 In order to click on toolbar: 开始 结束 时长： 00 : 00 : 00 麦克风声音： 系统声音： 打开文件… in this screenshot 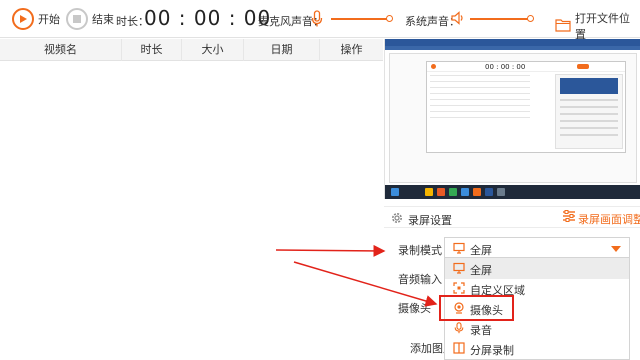, I will do `click(320, 20)`.